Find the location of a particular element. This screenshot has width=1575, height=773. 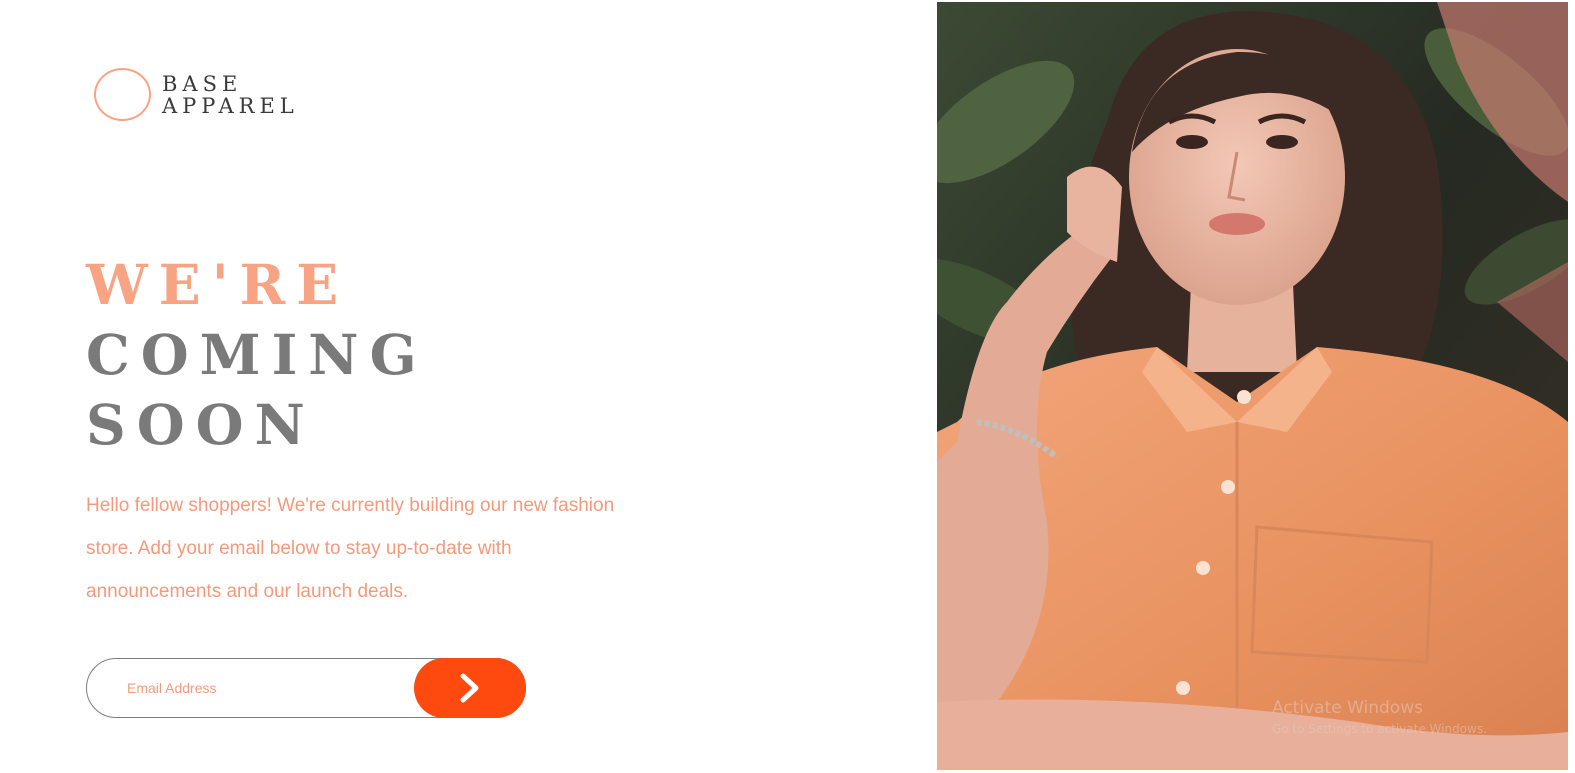

submit-button is located at coordinates (470, 688).